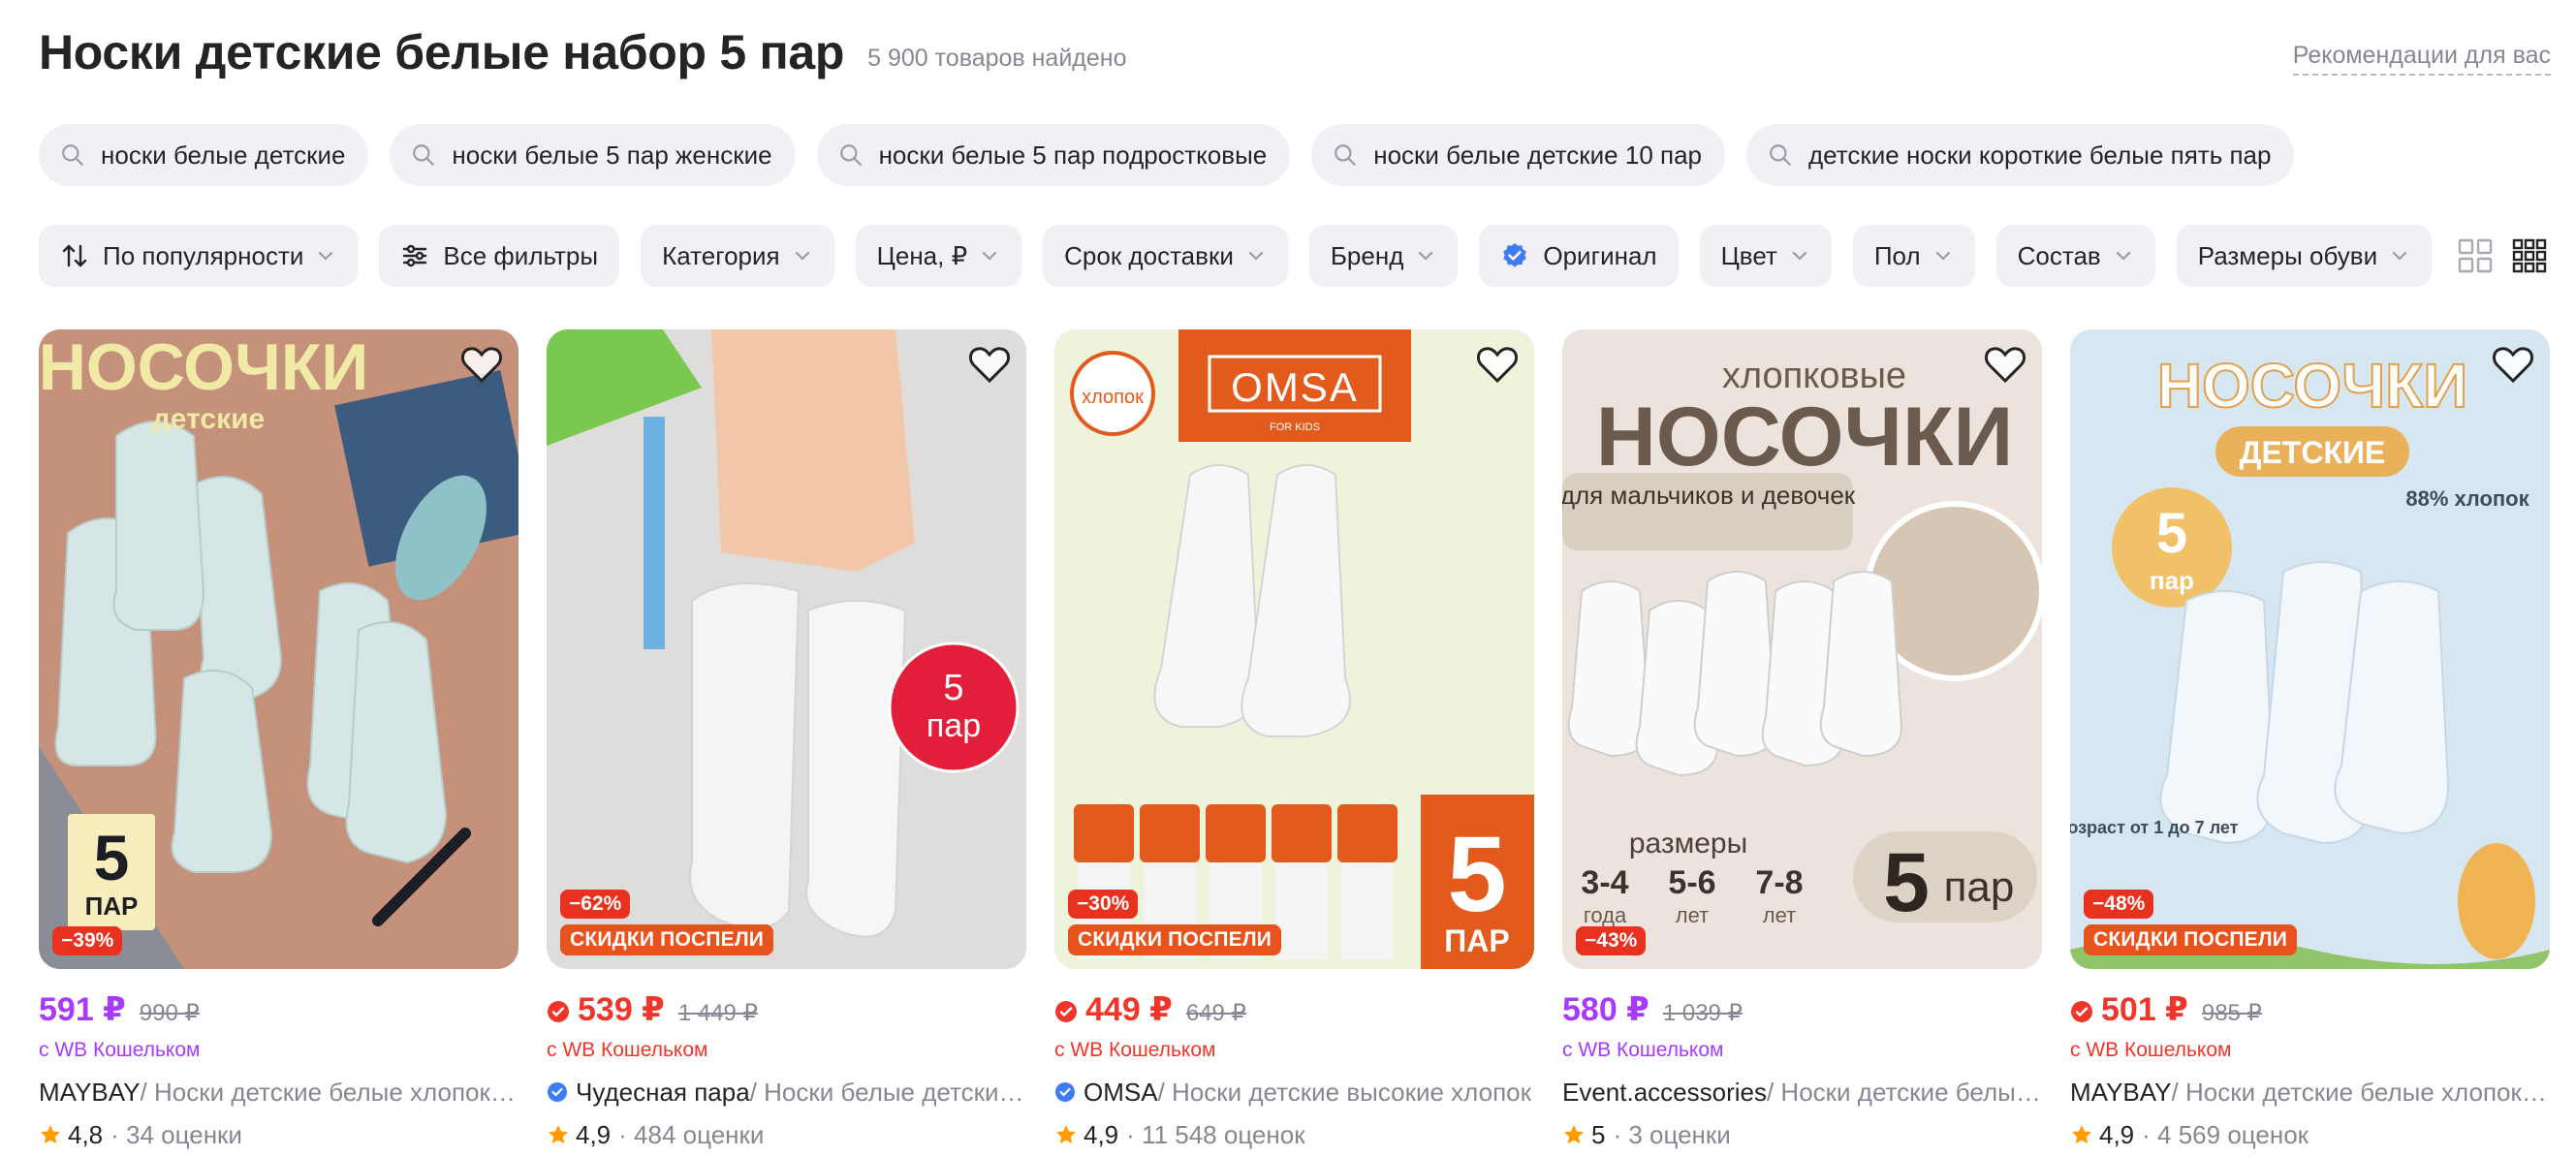 This screenshot has height=1157, width=2576. I want to click on suggestion-label: носки белые 5 пар женские, so click(612, 155).